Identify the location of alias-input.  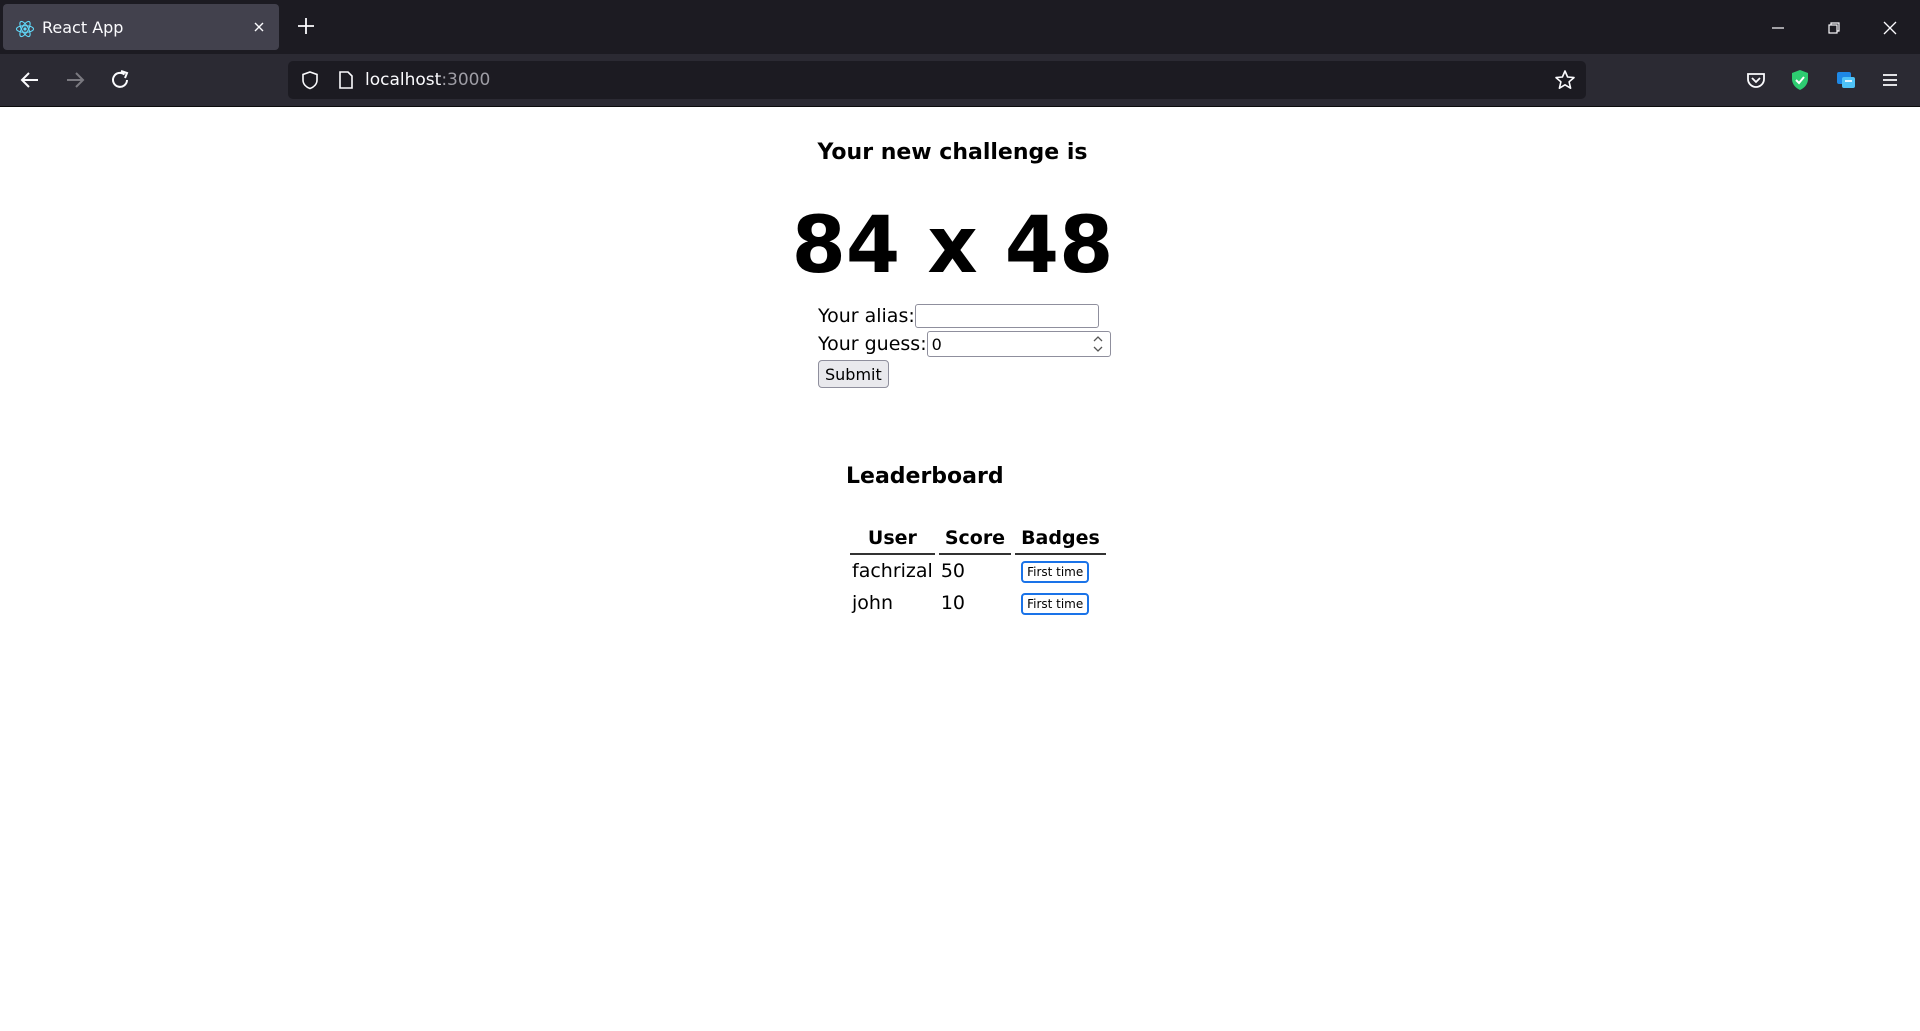
(1006, 316).